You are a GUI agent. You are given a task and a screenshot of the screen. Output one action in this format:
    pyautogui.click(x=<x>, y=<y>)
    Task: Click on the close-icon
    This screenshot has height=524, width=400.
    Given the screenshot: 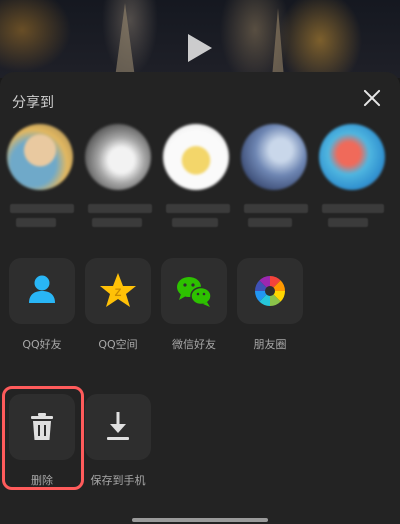 What is the action you would take?
    pyautogui.click(x=372, y=98)
    